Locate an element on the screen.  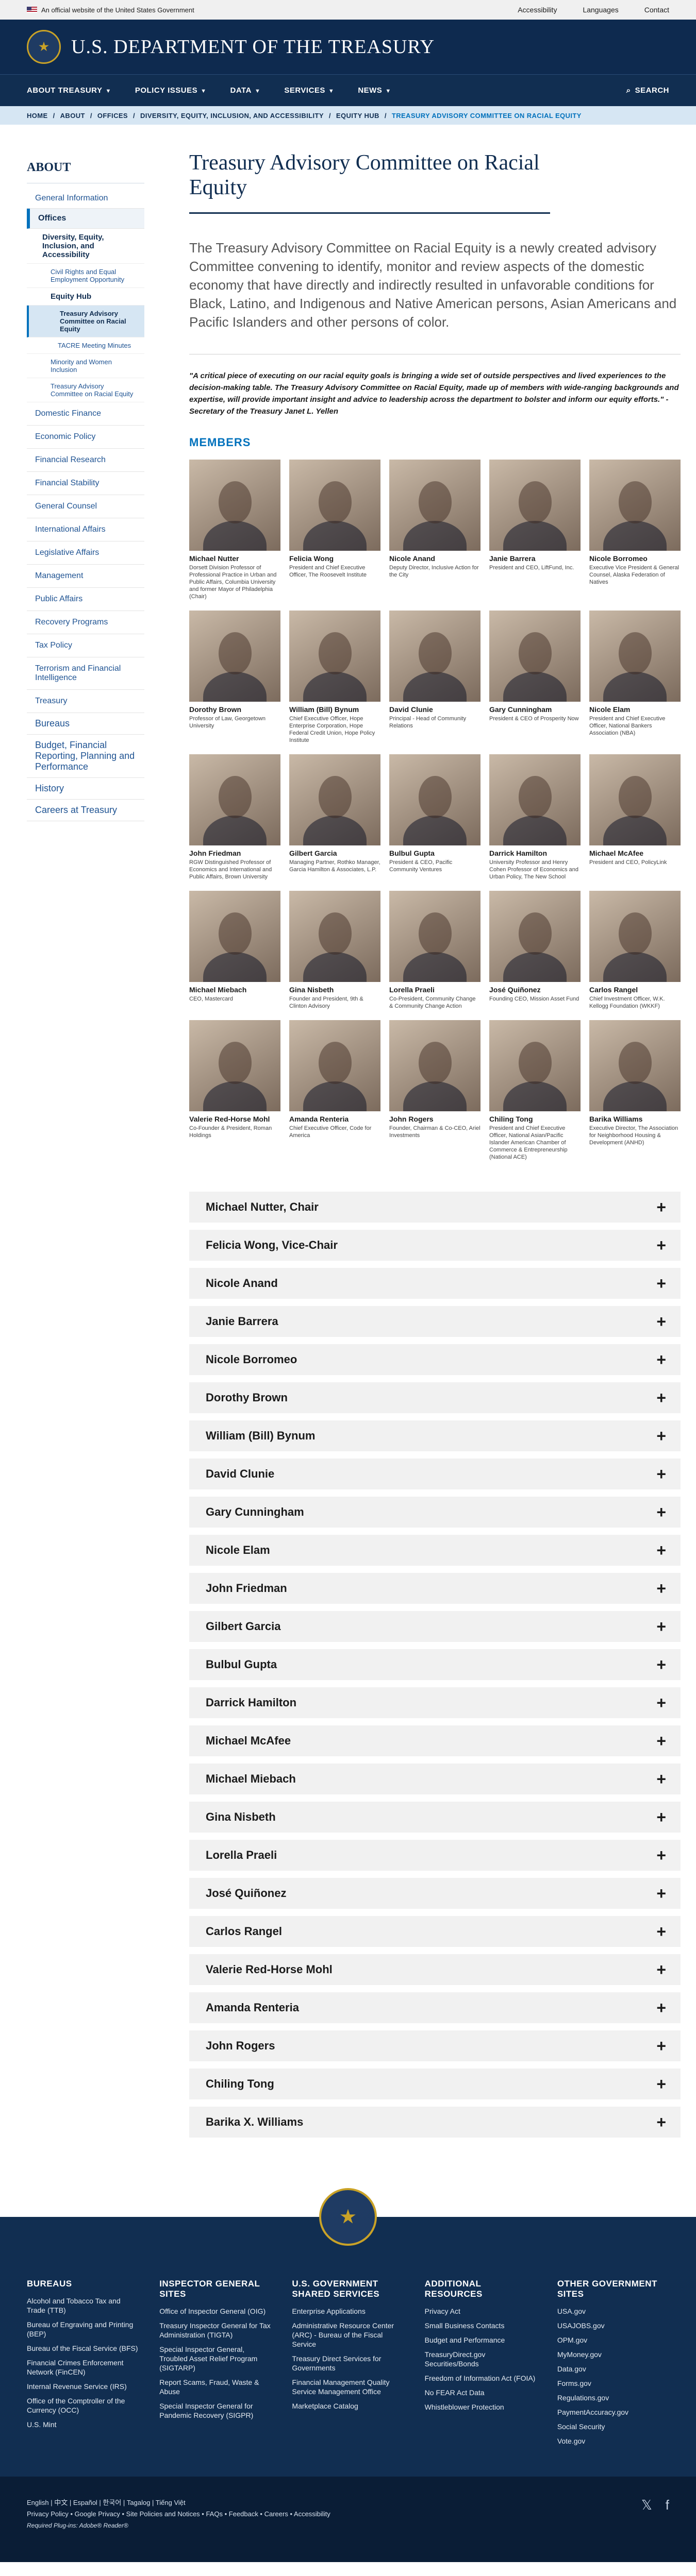
footer-link: U.S. Mint is located at coordinates (83, 2424).